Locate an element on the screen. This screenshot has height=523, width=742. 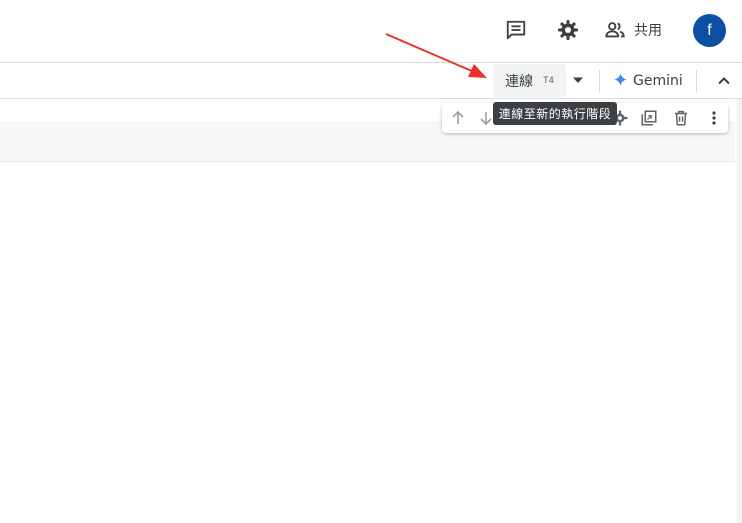
move-cell-up-icon is located at coordinates (458, 118).